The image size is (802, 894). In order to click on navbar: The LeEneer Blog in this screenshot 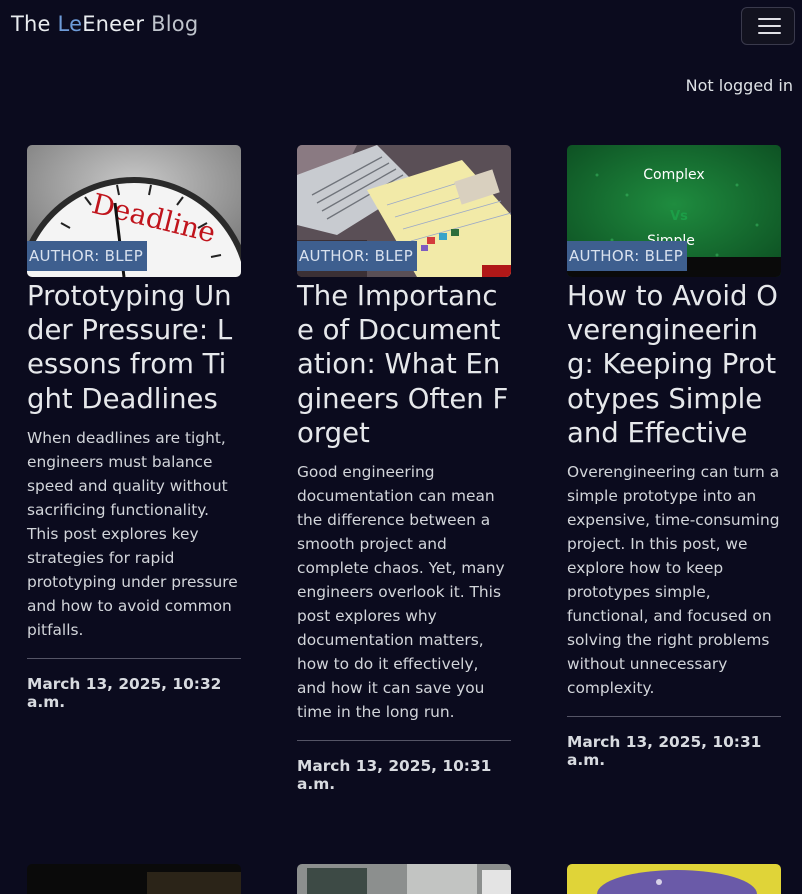, I will do `click(401, 26)`.